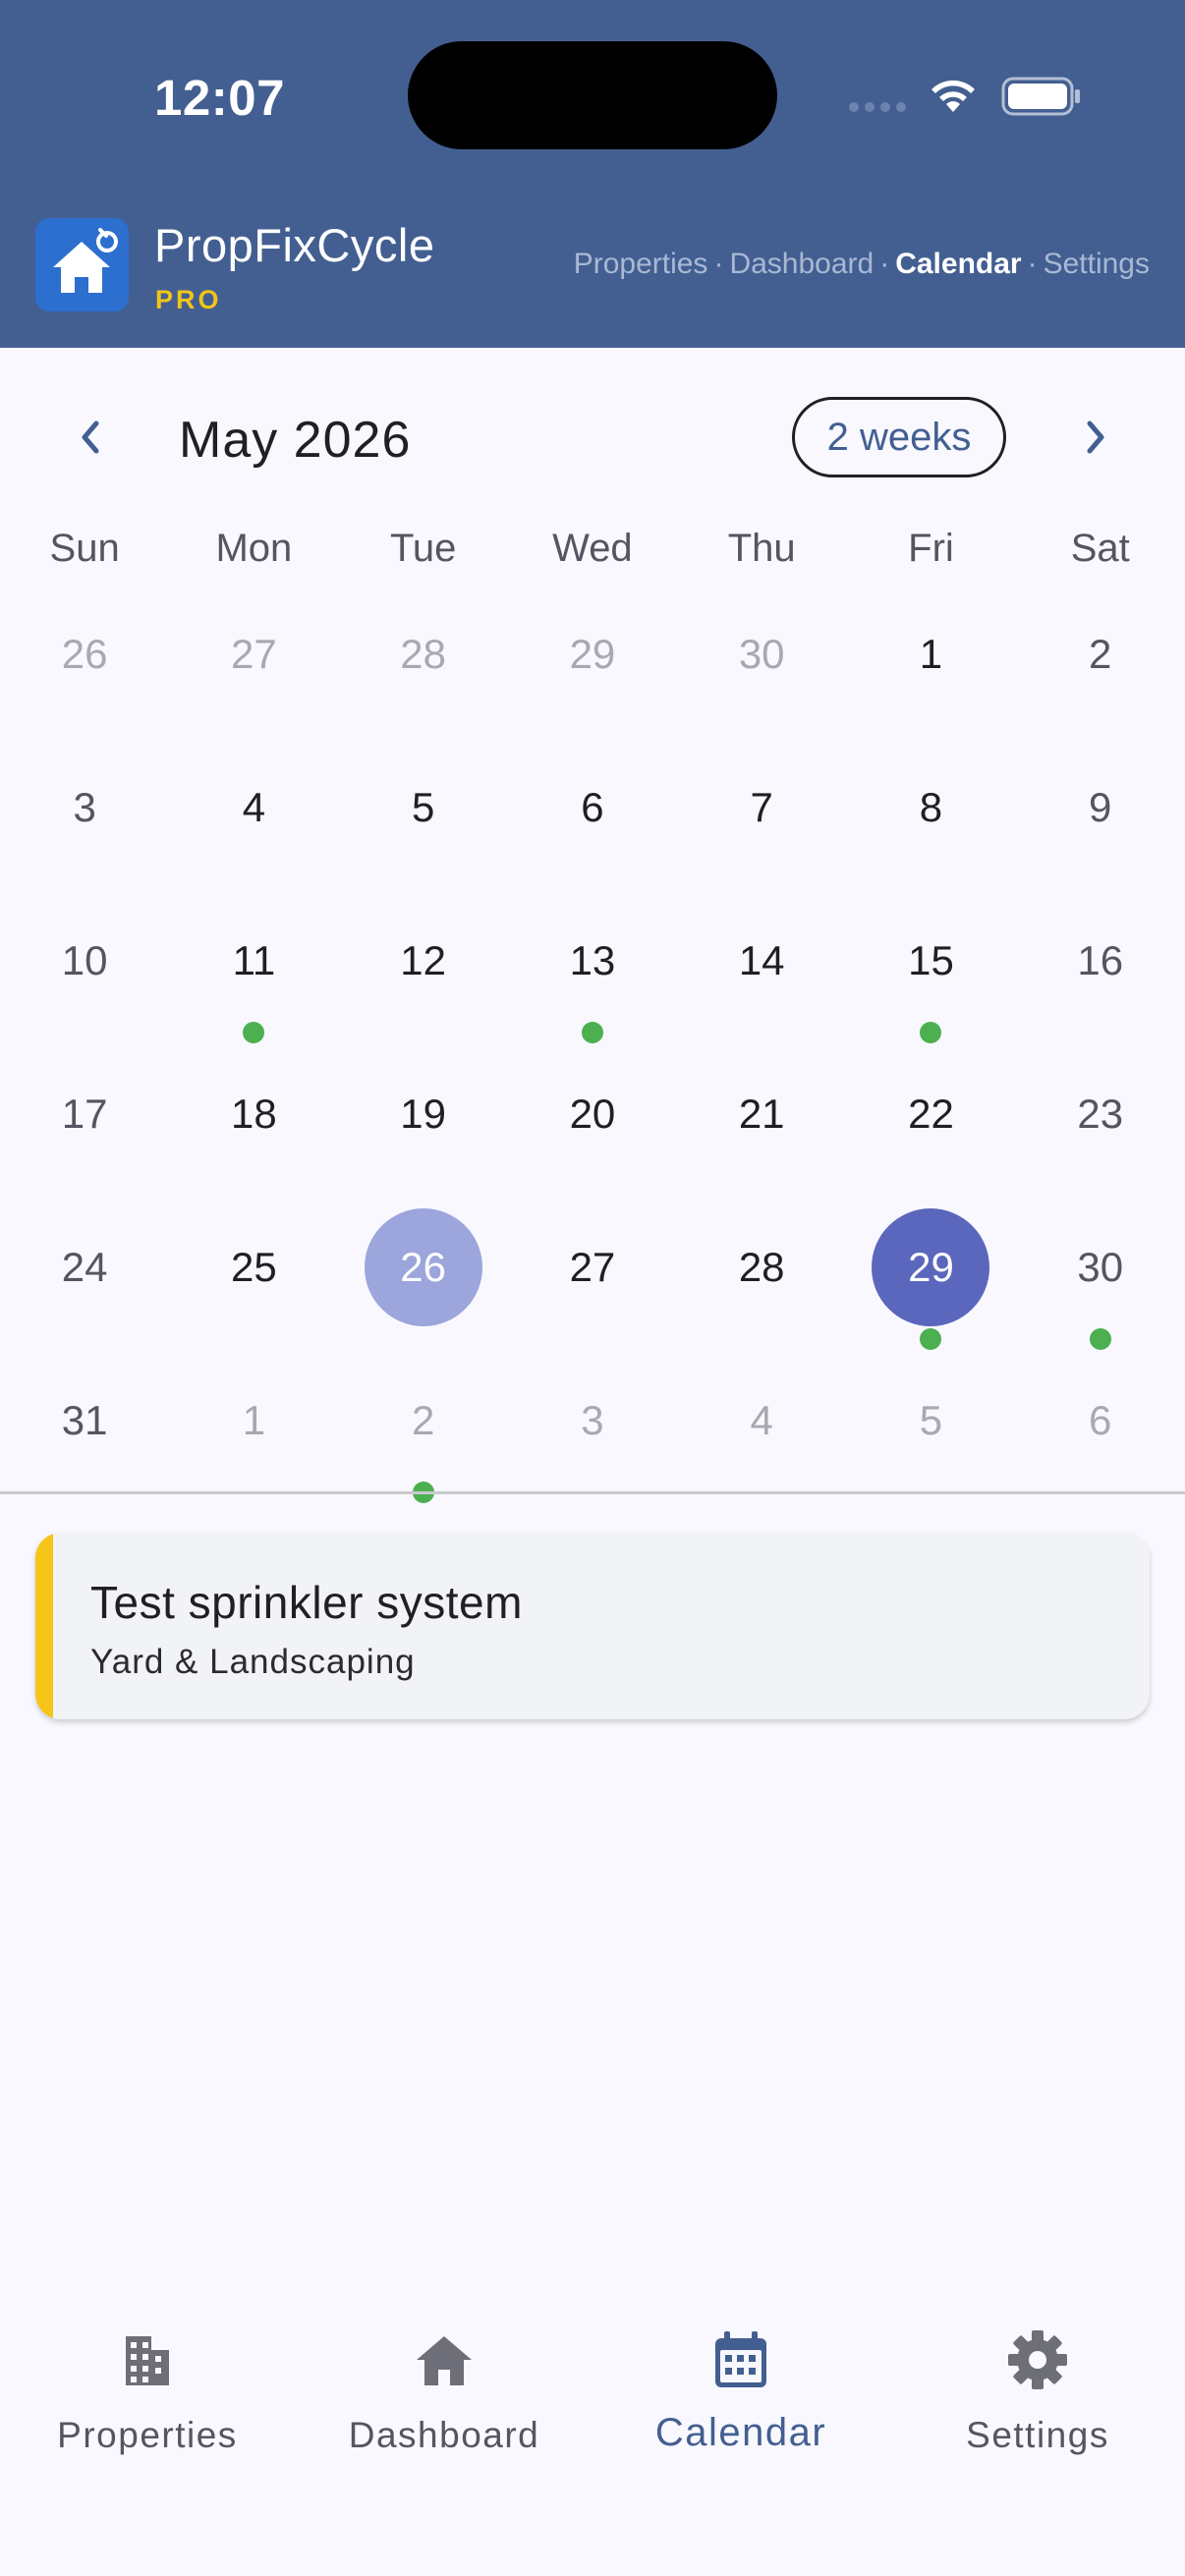 Image resolution: width=1185 pixels, height=2576 pixels. I want to click on weekday-header: Sun Mon Tue Wed Thu Fri Sat, so click(592, 556).